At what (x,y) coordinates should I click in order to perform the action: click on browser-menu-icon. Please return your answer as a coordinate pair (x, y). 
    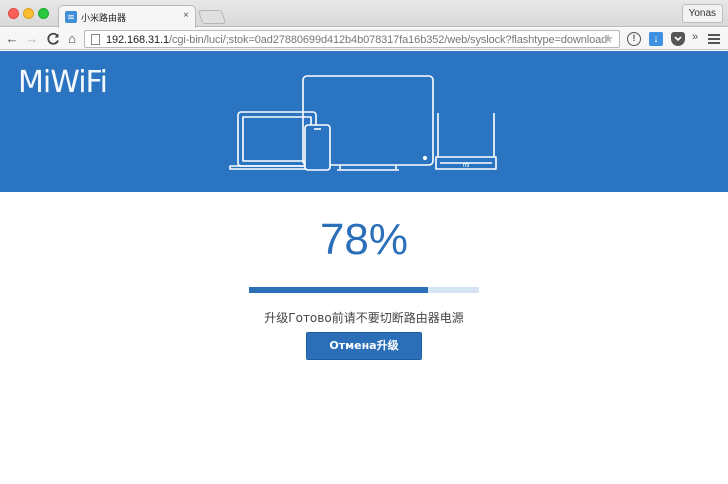
    Looking at the image, I should click on (714, 39).